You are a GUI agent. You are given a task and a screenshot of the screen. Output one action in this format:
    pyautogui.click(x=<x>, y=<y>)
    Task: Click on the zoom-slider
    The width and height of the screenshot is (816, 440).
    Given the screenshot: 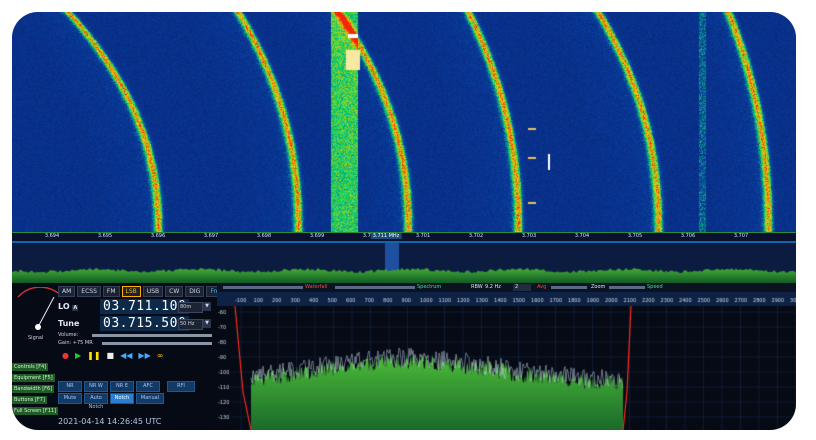 What is the action you would take?
    pyautogui.click(x=627, y=287)
    